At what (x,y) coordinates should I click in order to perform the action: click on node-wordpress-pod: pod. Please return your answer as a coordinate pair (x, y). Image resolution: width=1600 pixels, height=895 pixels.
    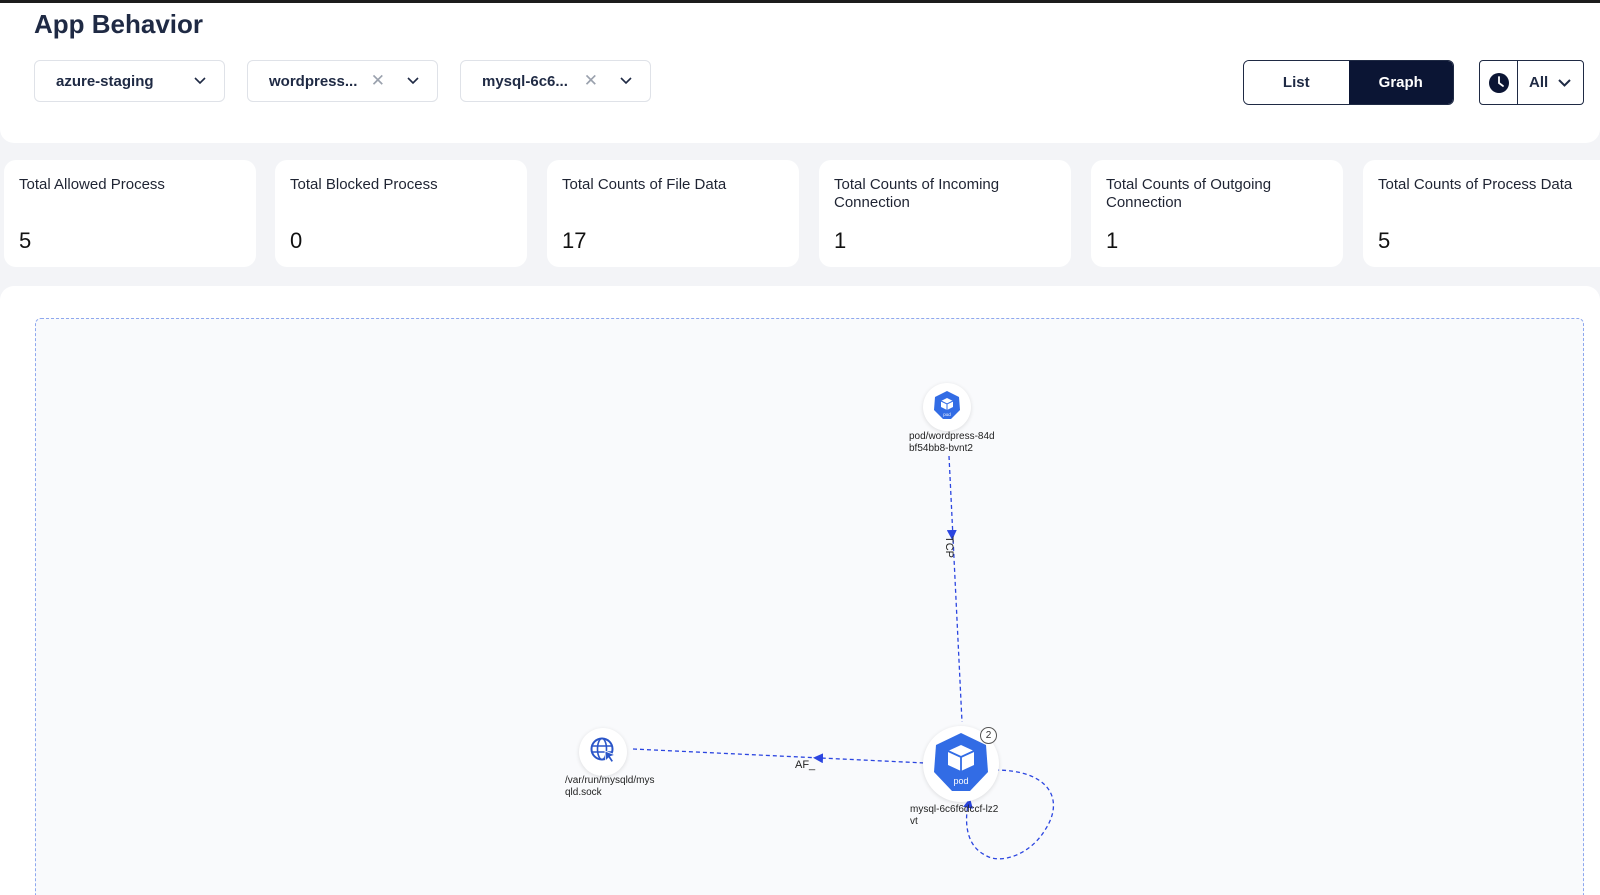
    Looking at the image, I should click on (947, 407).